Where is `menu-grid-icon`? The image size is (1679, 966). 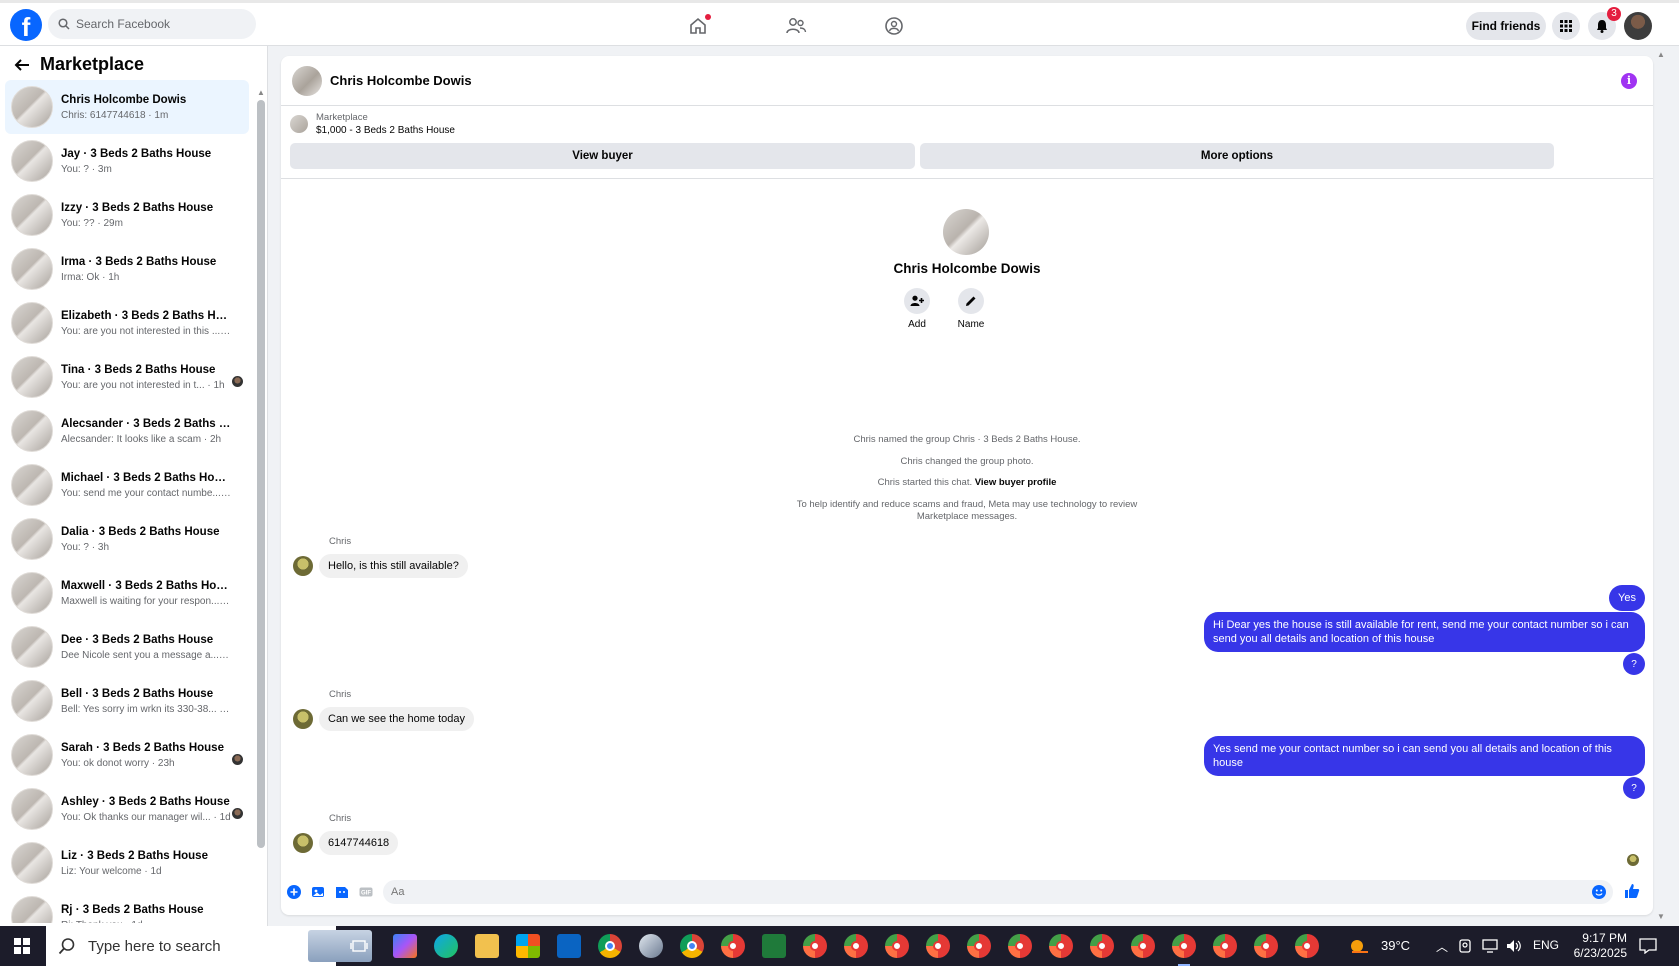 menu-grid-icon is located at coordinates (1566, 26).